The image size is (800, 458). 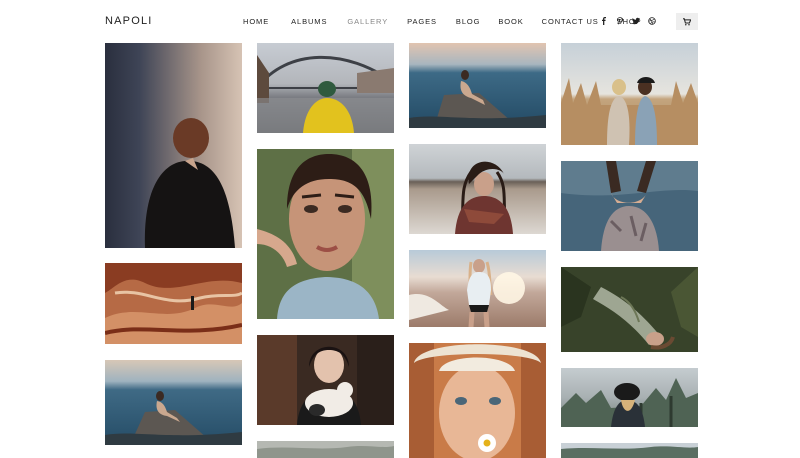 What do you see at coordinates (652, 21) in the screenshot?
I see `dribbble-icon` at bounding box center [652, 21].